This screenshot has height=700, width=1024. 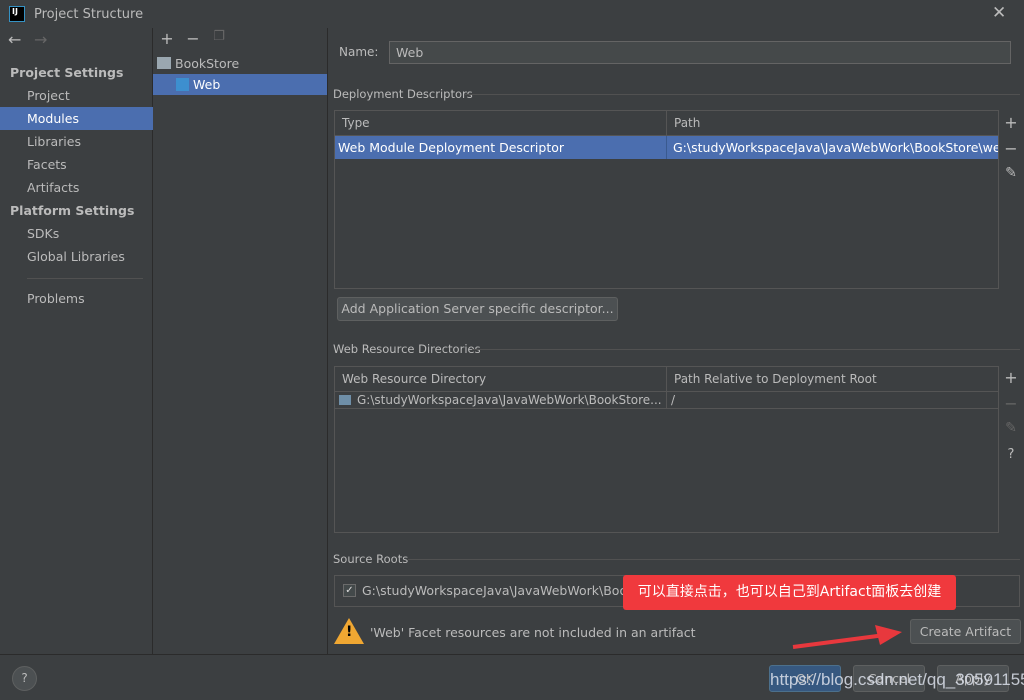 I want to click on checkbox: ✓, so click(x=349, y=590).